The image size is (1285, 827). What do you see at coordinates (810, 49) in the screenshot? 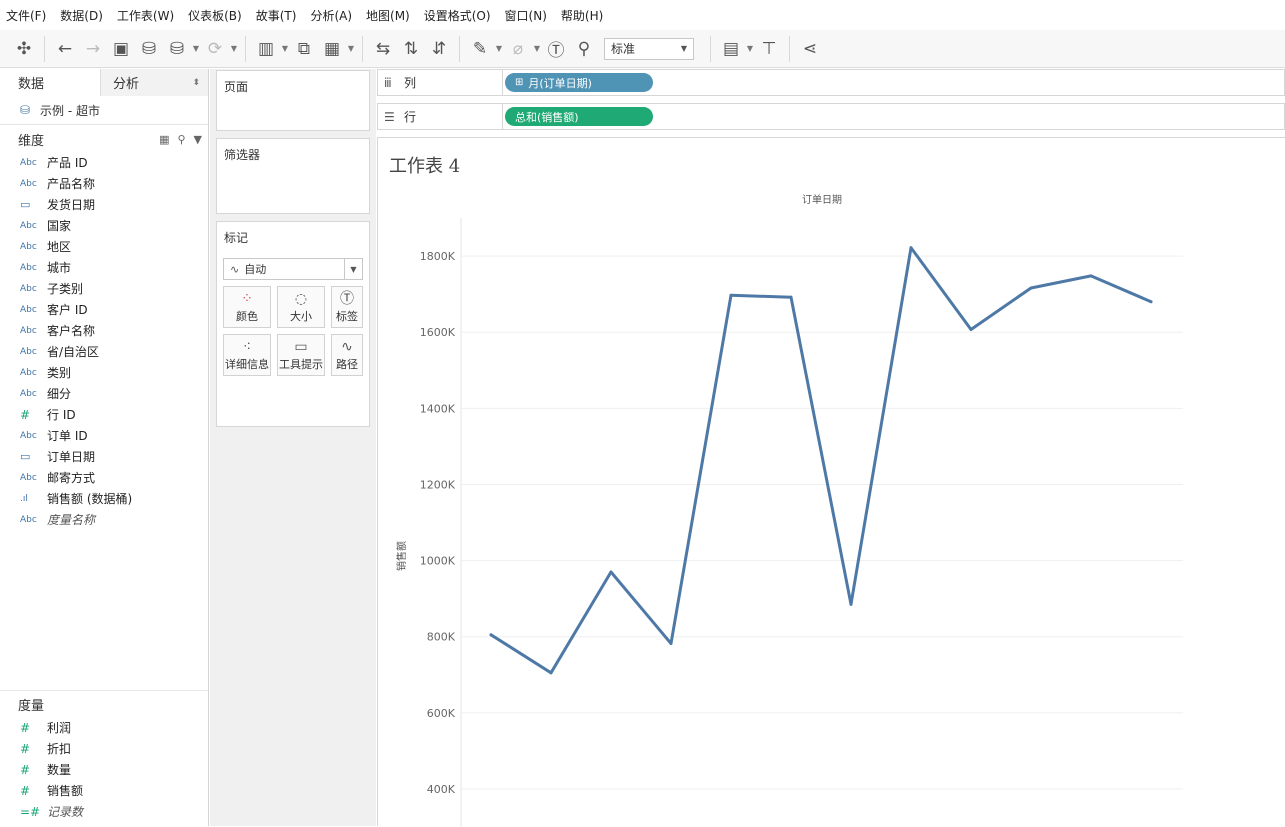
I see `share-icon: ⋖` at bounding box center [810, 49].